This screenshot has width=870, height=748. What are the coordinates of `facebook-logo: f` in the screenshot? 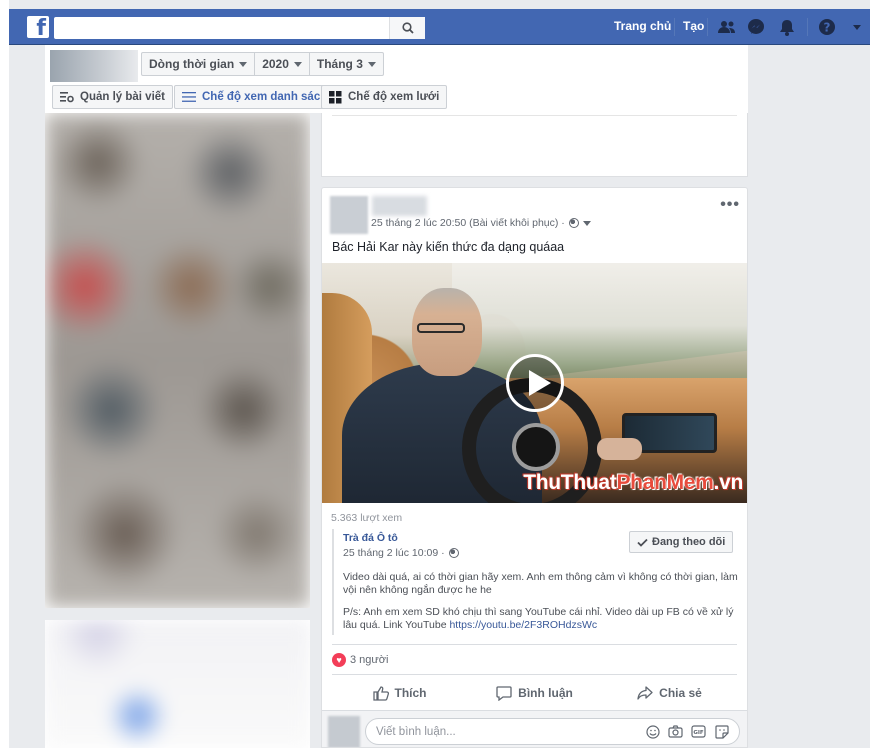 It's located at (38, 28).